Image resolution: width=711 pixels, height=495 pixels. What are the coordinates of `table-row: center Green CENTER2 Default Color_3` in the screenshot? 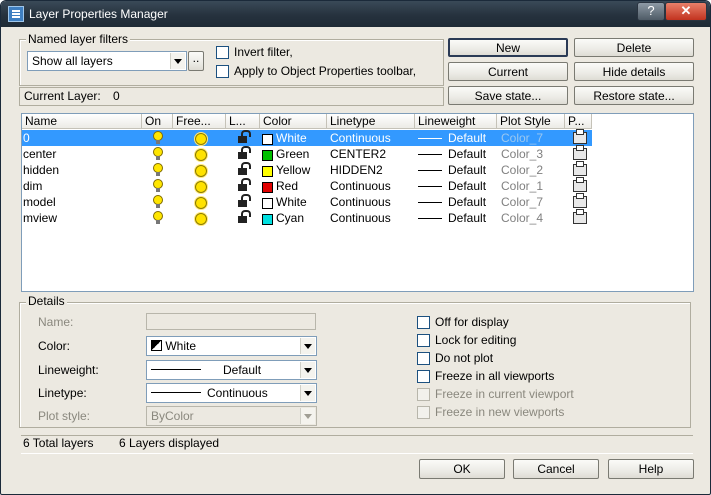 It's located at (307, 153).